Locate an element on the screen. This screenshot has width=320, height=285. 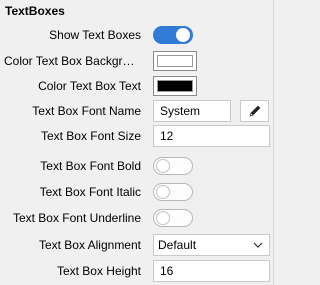
font-picker-button is located at coordinates (254, 111).